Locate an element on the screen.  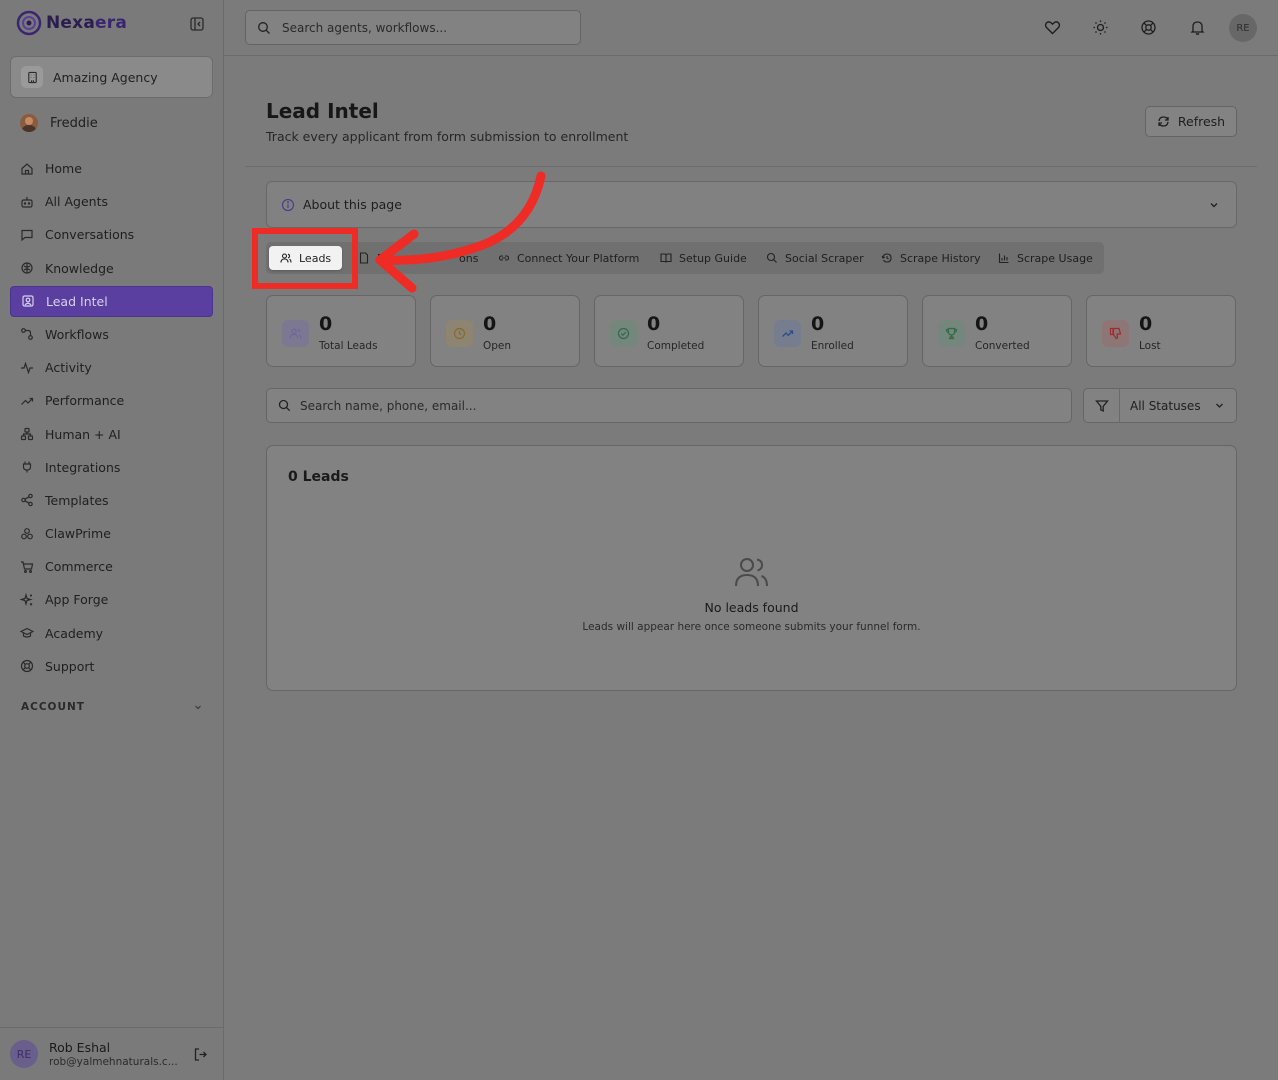
stat-card-total-leads: 0 Total Leads is located at coordinates (341, 331).